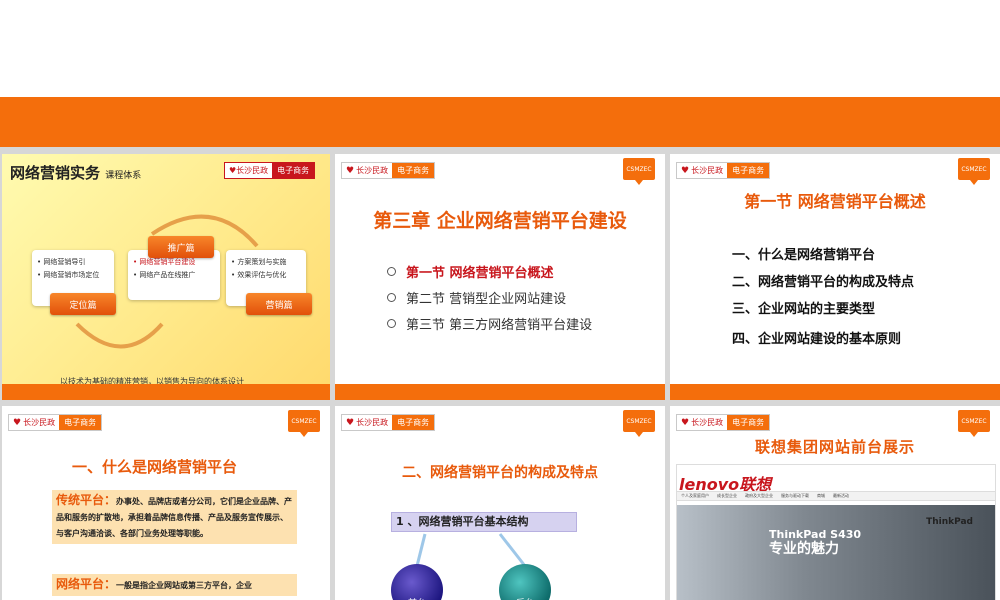  I want to click on hero-product: ThinkPad S430, so click(815, 534).